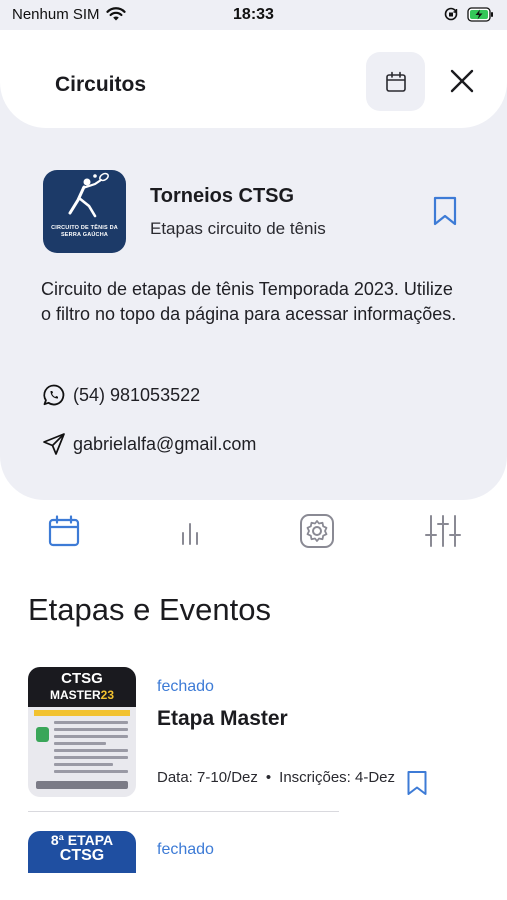 This screenshot has height=900, width=507. I want to click on orientation-lock-icon, so click(451, 14).